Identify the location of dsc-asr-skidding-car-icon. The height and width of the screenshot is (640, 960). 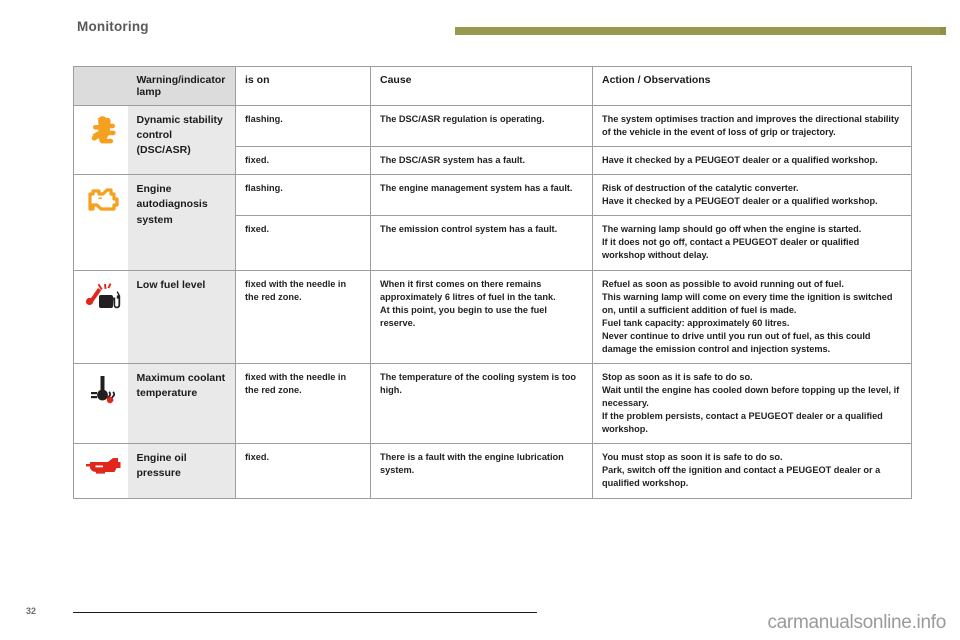
(103, 131).